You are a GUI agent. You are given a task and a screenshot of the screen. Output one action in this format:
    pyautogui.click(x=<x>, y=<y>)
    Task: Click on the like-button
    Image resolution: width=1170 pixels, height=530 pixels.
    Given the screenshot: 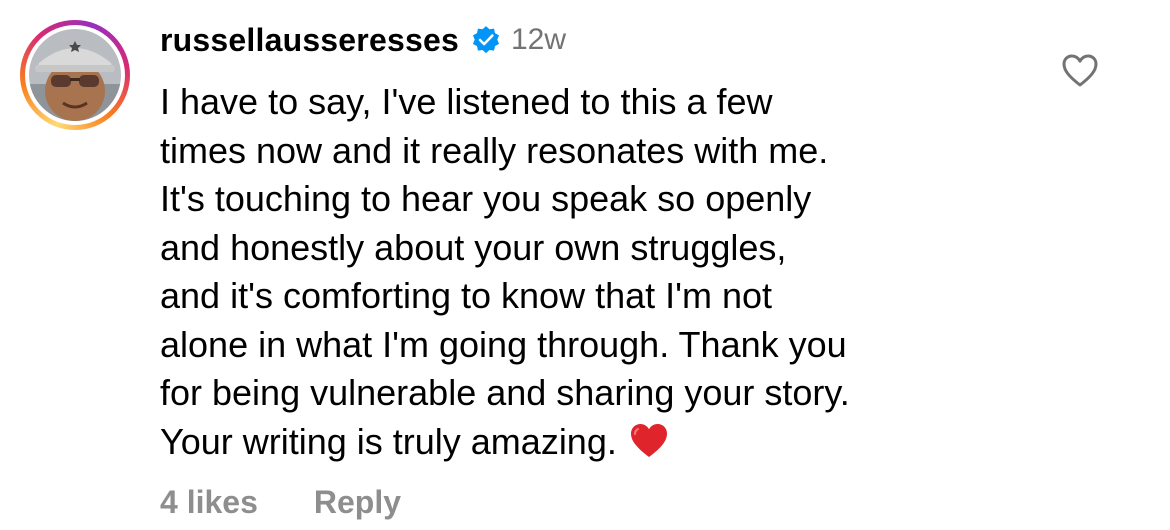 What is the action you would take?
    pyautogui.click(x=1080, y=71)
    